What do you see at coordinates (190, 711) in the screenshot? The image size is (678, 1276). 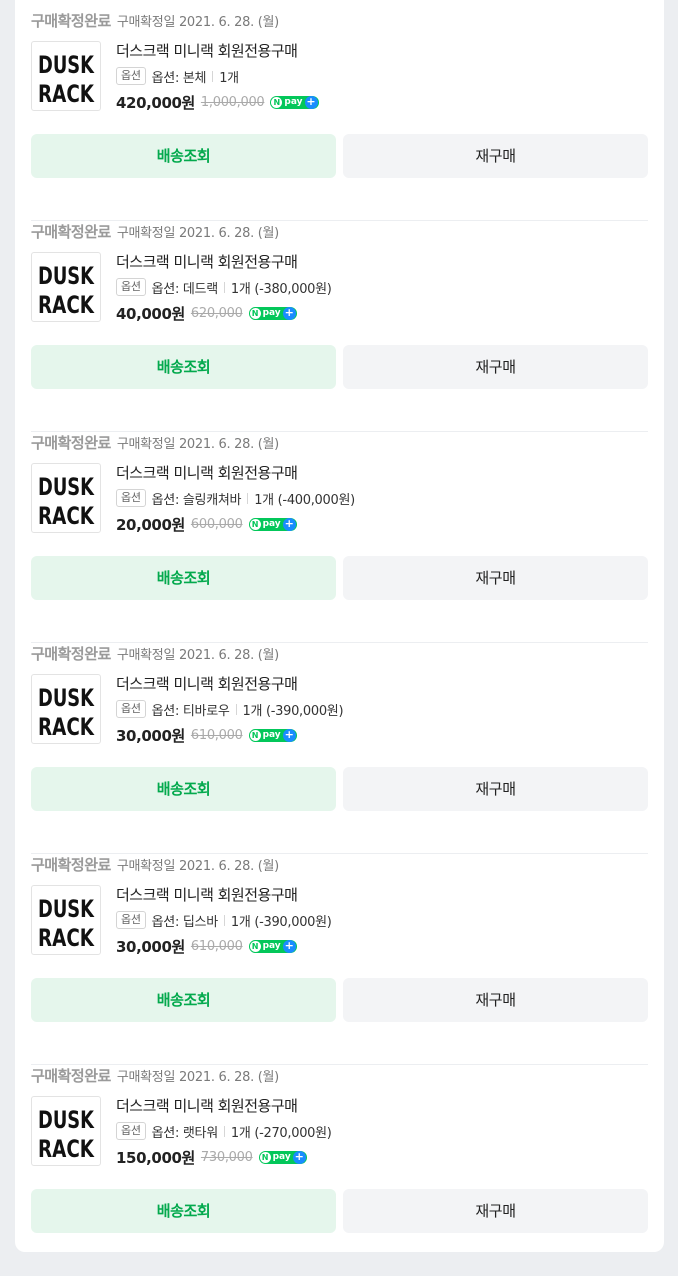 I see `option-value: 옵션: 티바로우` at bounding box center [190, 711].